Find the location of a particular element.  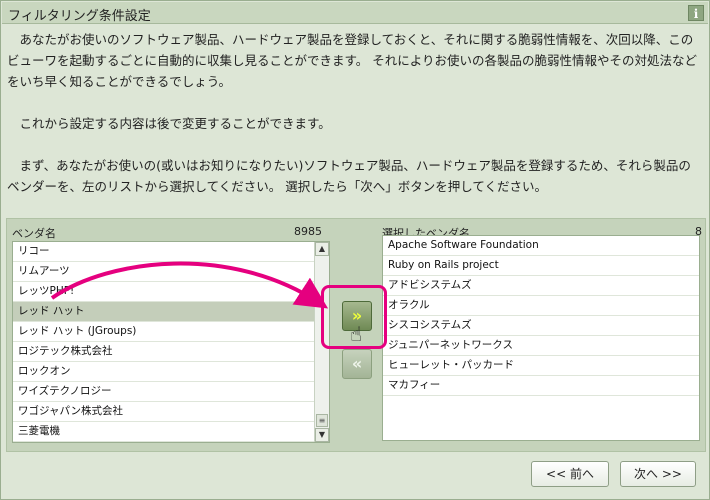

window-title: フィルタリング条件設定 is located at coordinates (79, 16).